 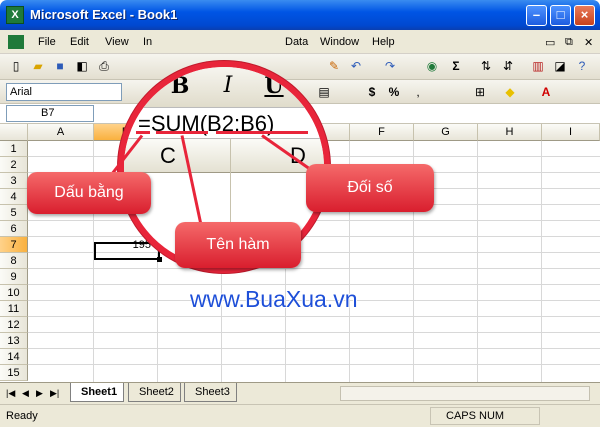 I want to click on status-bar: Ready CAPS NUM, so click(x=300, y=415).